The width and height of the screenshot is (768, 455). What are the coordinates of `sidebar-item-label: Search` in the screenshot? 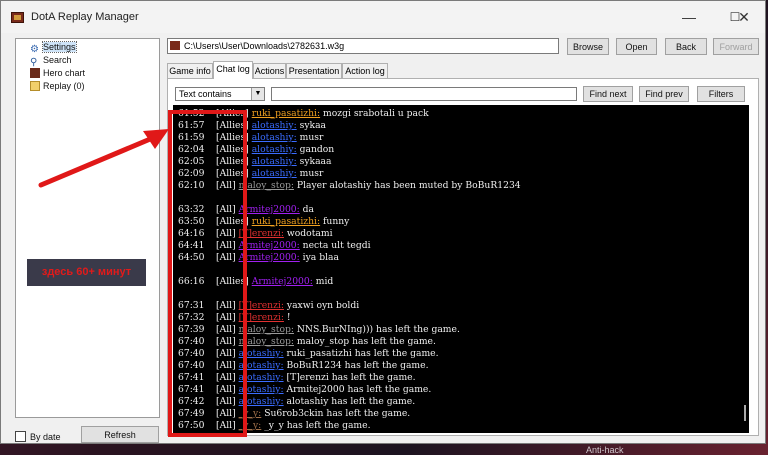 It's located at (57, 60).